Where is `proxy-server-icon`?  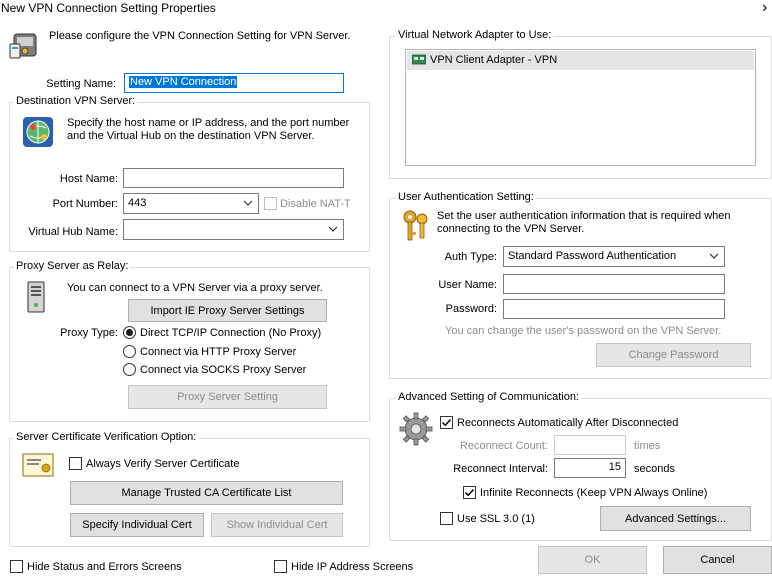 proxy-server-icon is located at coordinates (37, 298).